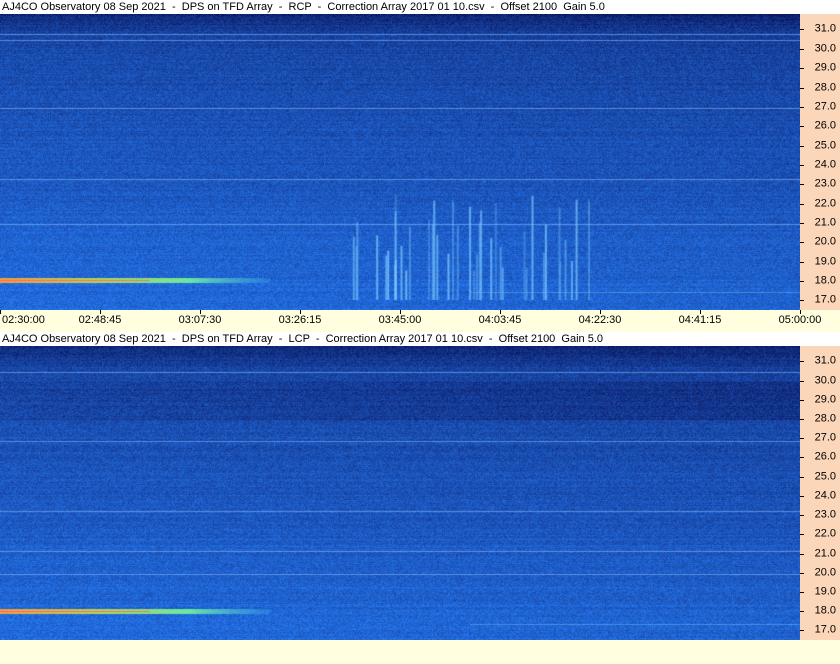  I want to click on time-tick-label: 04:03:45, so click(500, 320).